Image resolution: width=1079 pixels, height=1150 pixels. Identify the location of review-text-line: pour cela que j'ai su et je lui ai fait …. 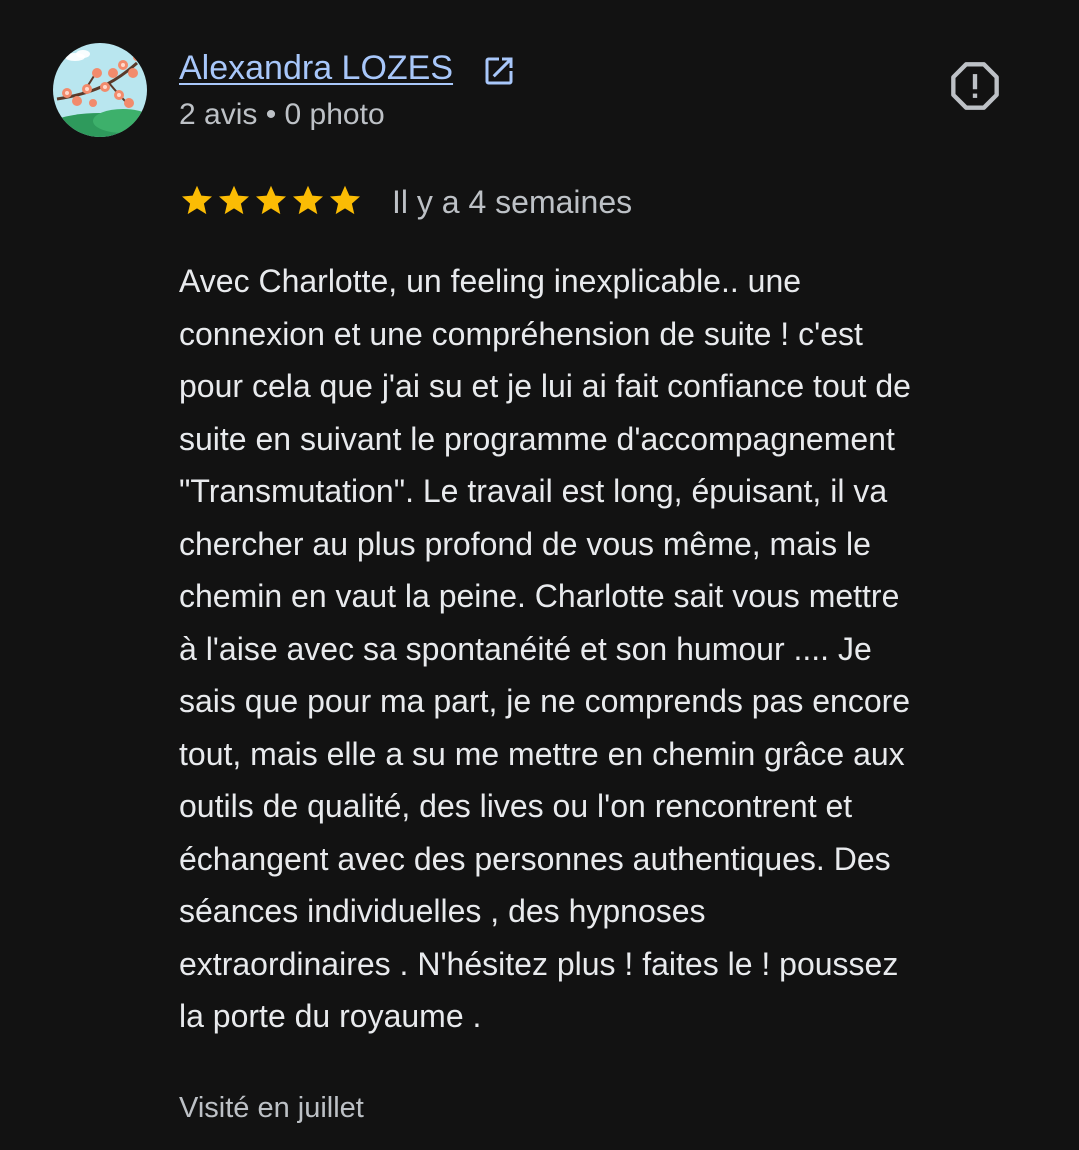
(545, 386).